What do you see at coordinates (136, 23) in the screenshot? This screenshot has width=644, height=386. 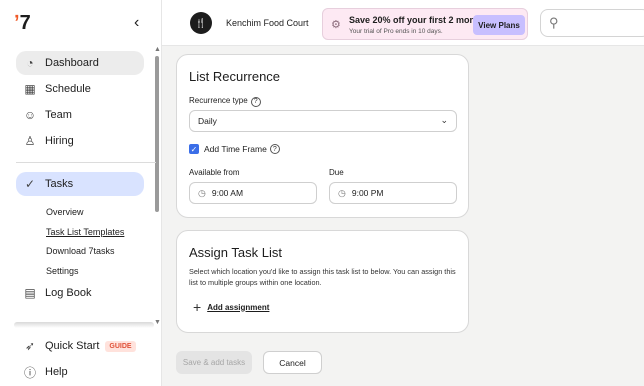 I see `chevron-left-icon: ‹` at bounding box center [136, 23].